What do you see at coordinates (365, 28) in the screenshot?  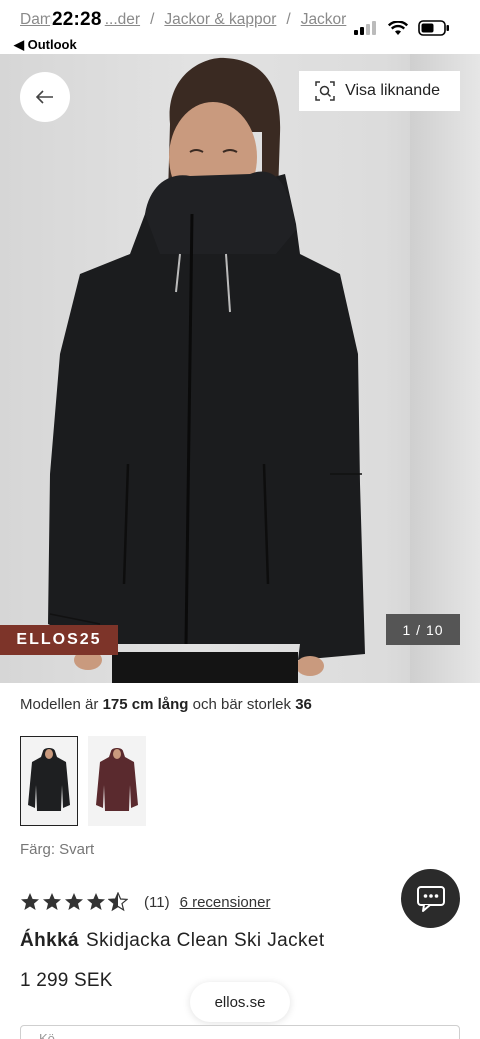 I see `cellular-signal-icon` at bounding box center [365, 28].